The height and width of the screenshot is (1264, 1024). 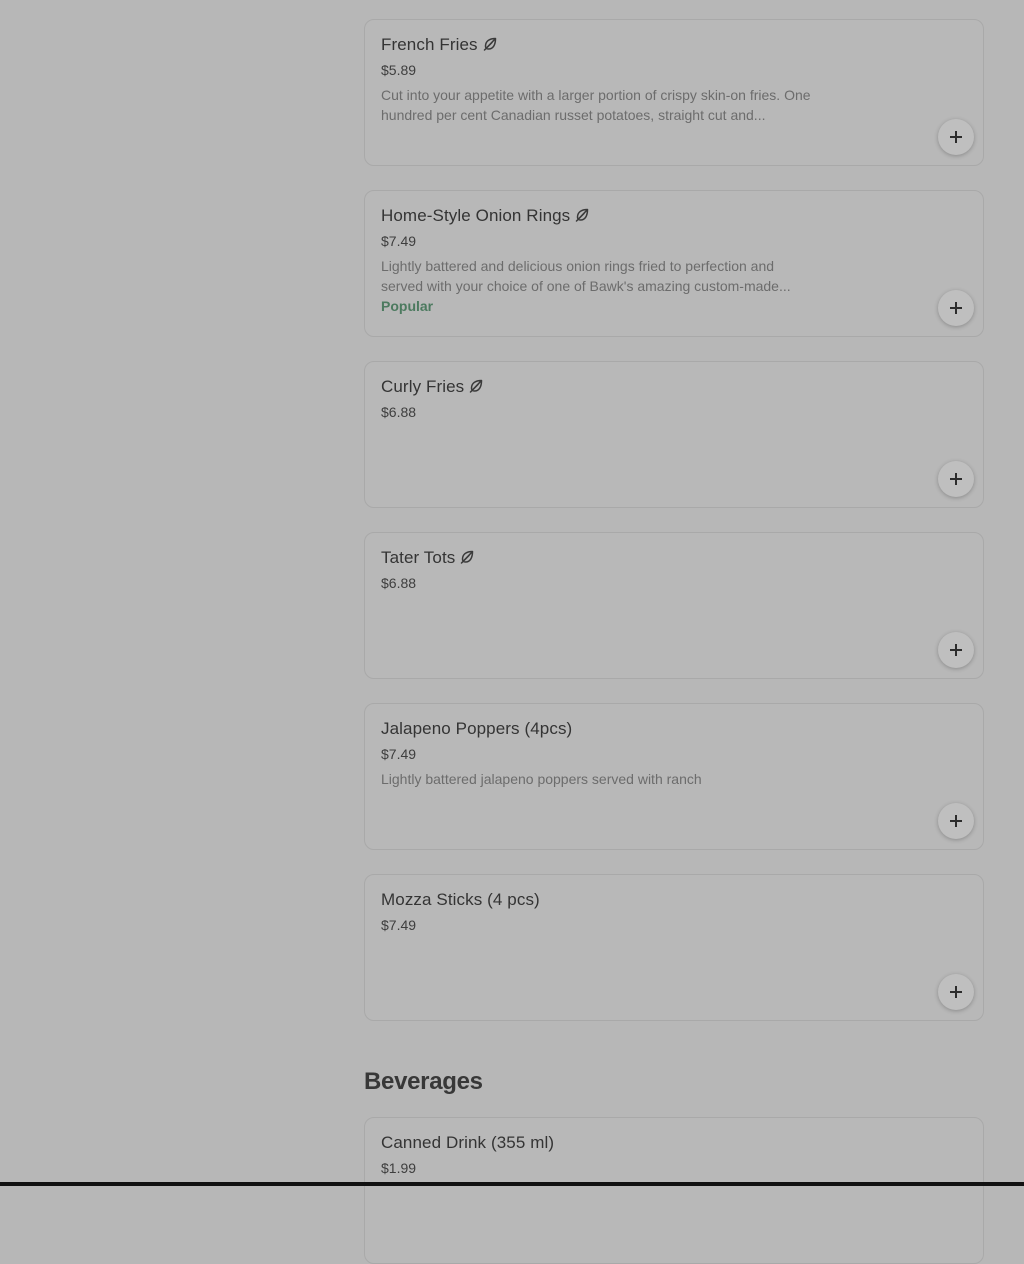 I want to click on item-name: Jalapeno Poppers (4pcs), so click(x=477, y=728).